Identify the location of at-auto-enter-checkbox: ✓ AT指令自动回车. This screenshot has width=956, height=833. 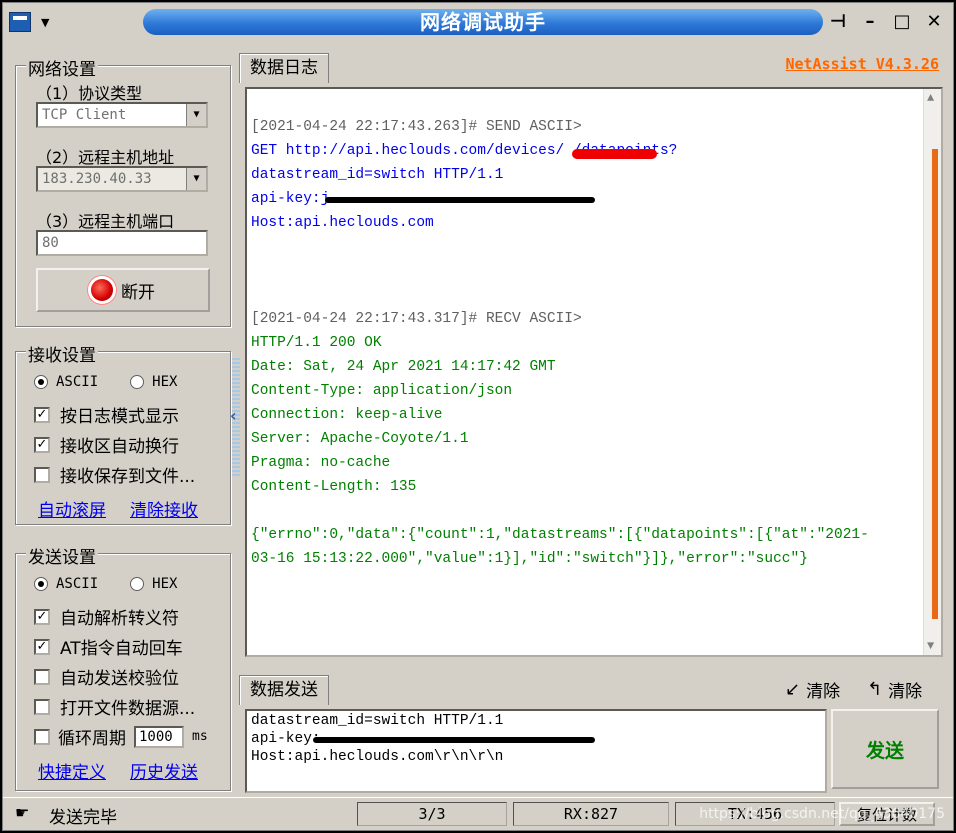
(108, 646).